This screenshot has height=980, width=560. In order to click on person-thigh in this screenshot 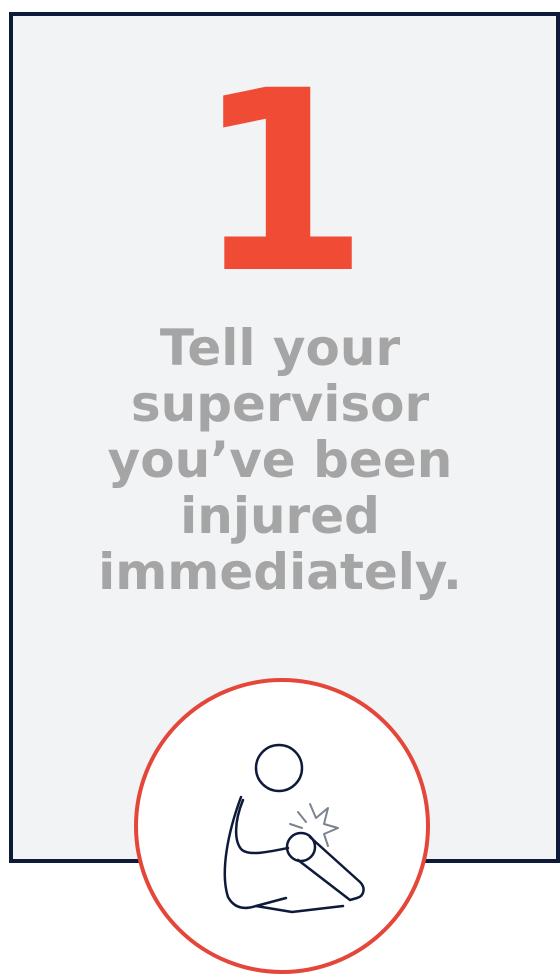, I will do `click(299, 909)`.